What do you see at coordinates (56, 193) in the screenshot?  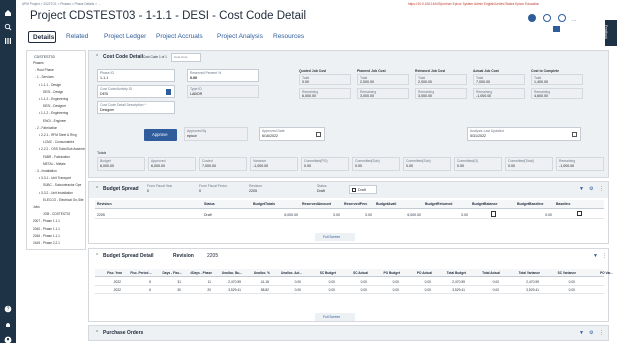 I see `tree-item: • 3-3.2 - Unit Installation` at bounding box center [56, 193].